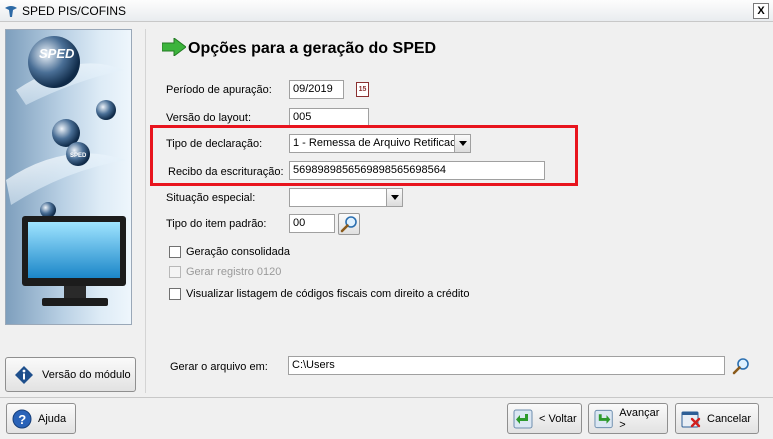  I want to click on register-0120-label: Gerar registro 0120, so click(234, 272).